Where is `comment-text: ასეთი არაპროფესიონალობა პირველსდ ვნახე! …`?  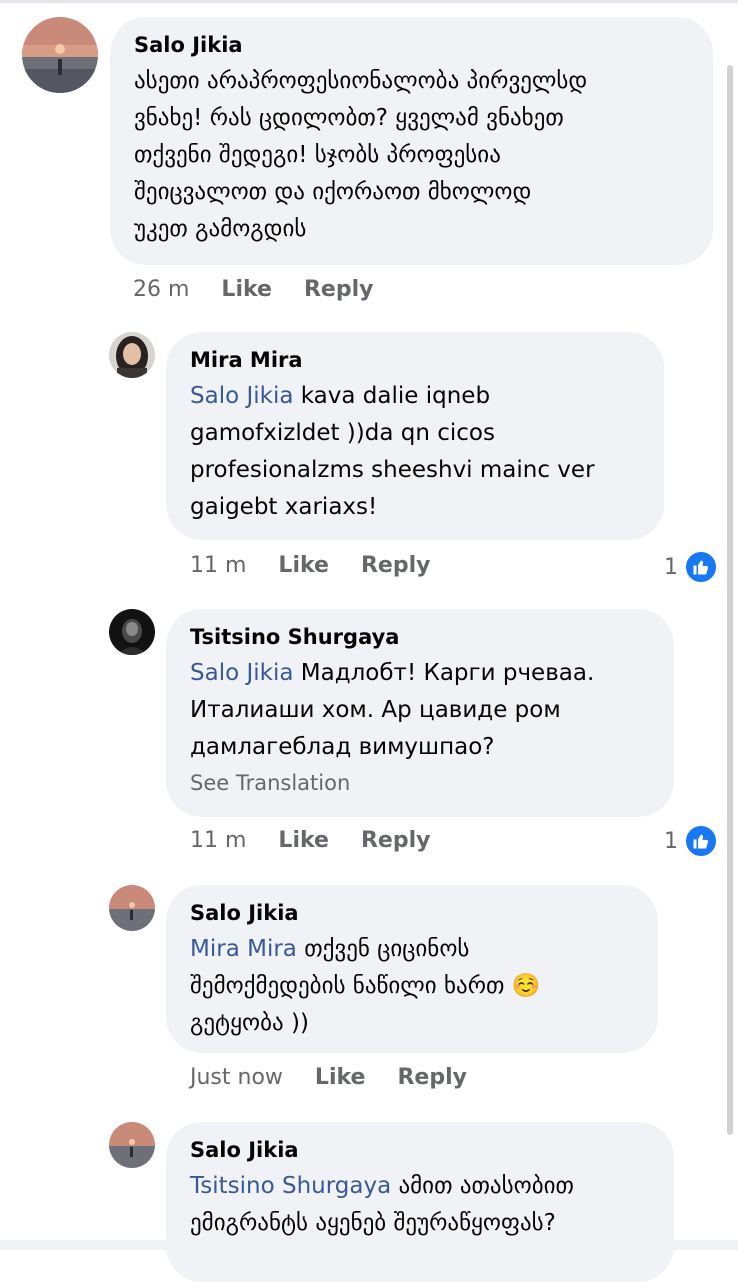
comment-text: ასეთი არაპროფესიონალობა პირველსდ ვნახე! … is located at coordinates (361, 155).